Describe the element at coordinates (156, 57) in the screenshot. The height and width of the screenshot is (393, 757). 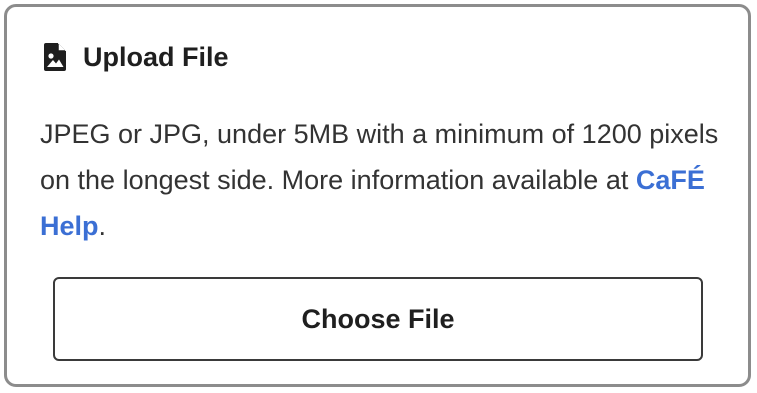
I see `upload-title: Upload File` at that location.